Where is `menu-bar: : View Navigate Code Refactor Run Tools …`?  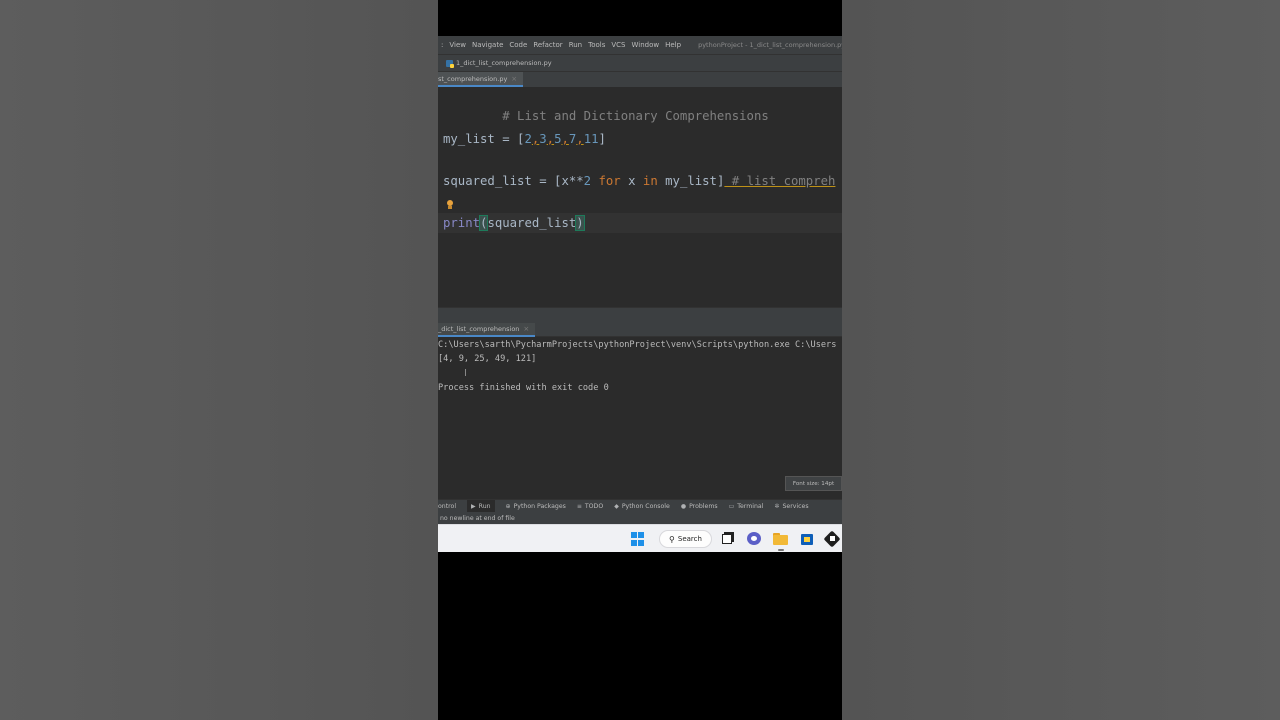 menu-bar: : View Navigate Code Refactor Run Tools … is located at coordinates (640, 45).